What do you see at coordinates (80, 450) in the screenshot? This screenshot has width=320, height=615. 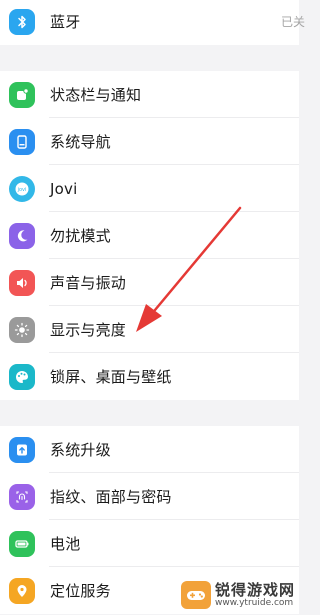 I see `settings-item-label: 系统升级` at bounding box center [80, 450].